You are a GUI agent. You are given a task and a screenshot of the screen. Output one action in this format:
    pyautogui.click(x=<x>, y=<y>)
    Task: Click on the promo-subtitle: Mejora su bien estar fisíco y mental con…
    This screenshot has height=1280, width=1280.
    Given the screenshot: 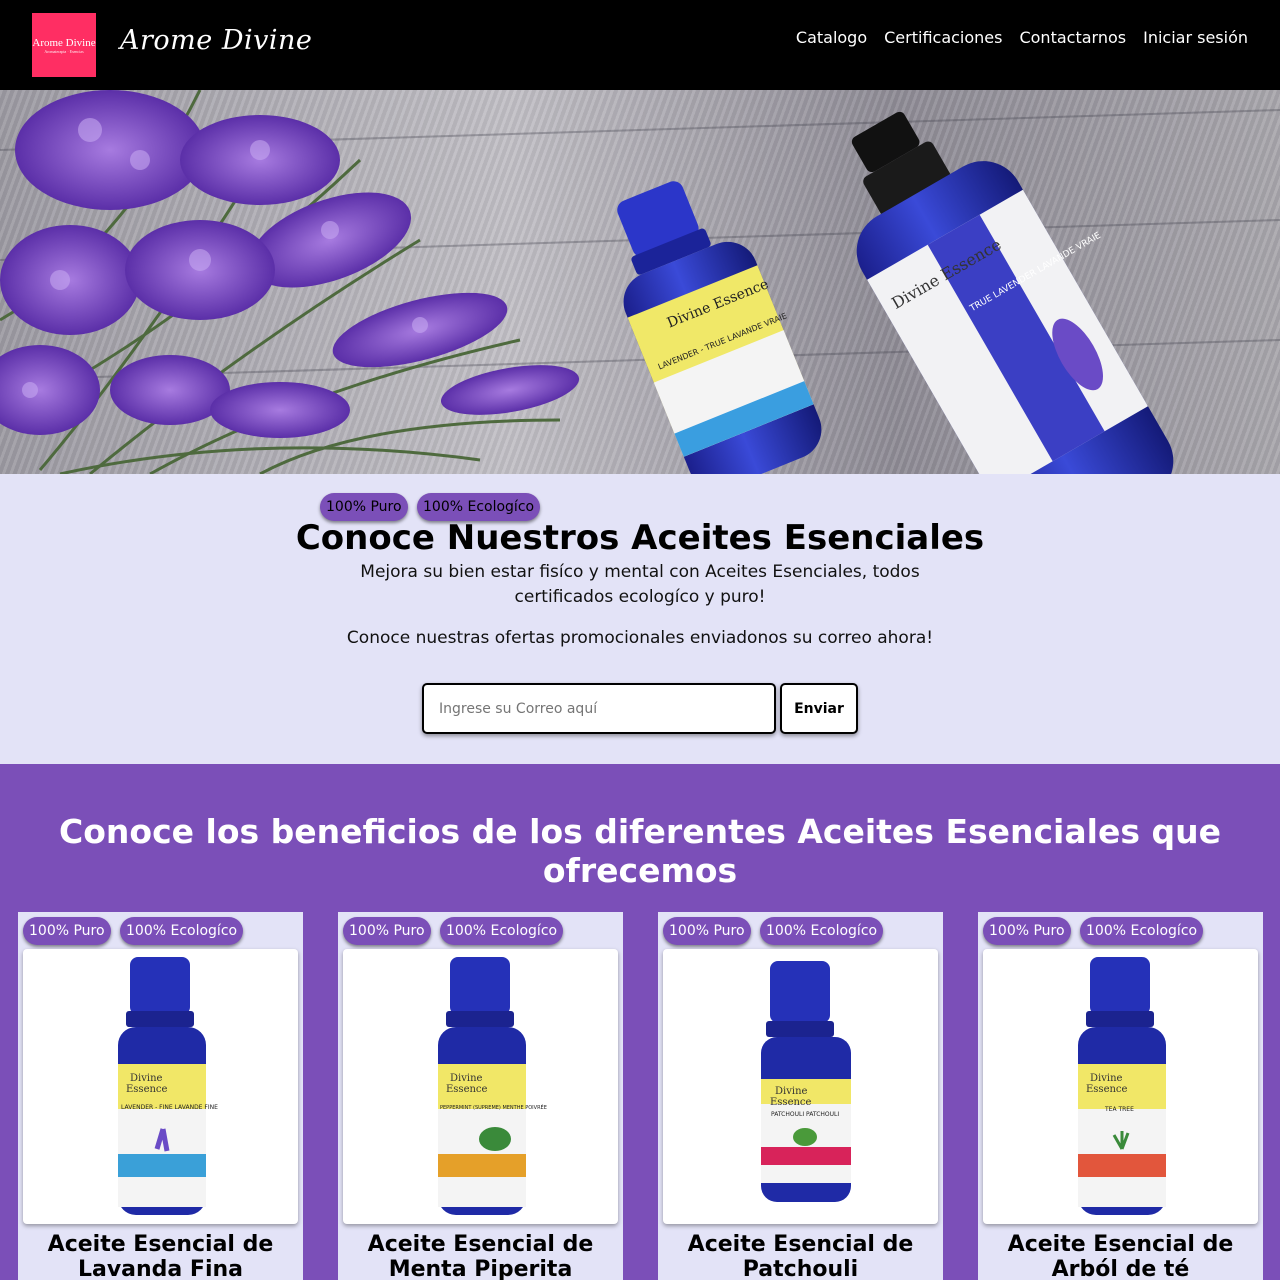 What is the action you would take?
    pyautogui.click(x=640, y=584)
    